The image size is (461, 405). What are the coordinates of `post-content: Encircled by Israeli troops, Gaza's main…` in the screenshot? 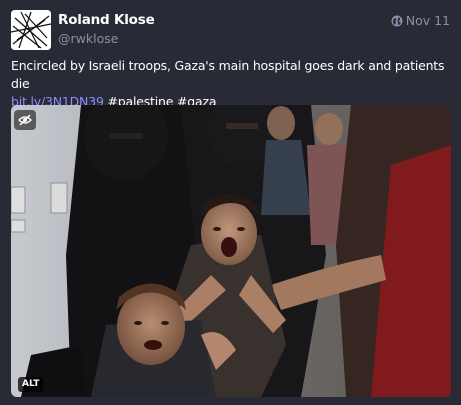 It's located at (231, 84).